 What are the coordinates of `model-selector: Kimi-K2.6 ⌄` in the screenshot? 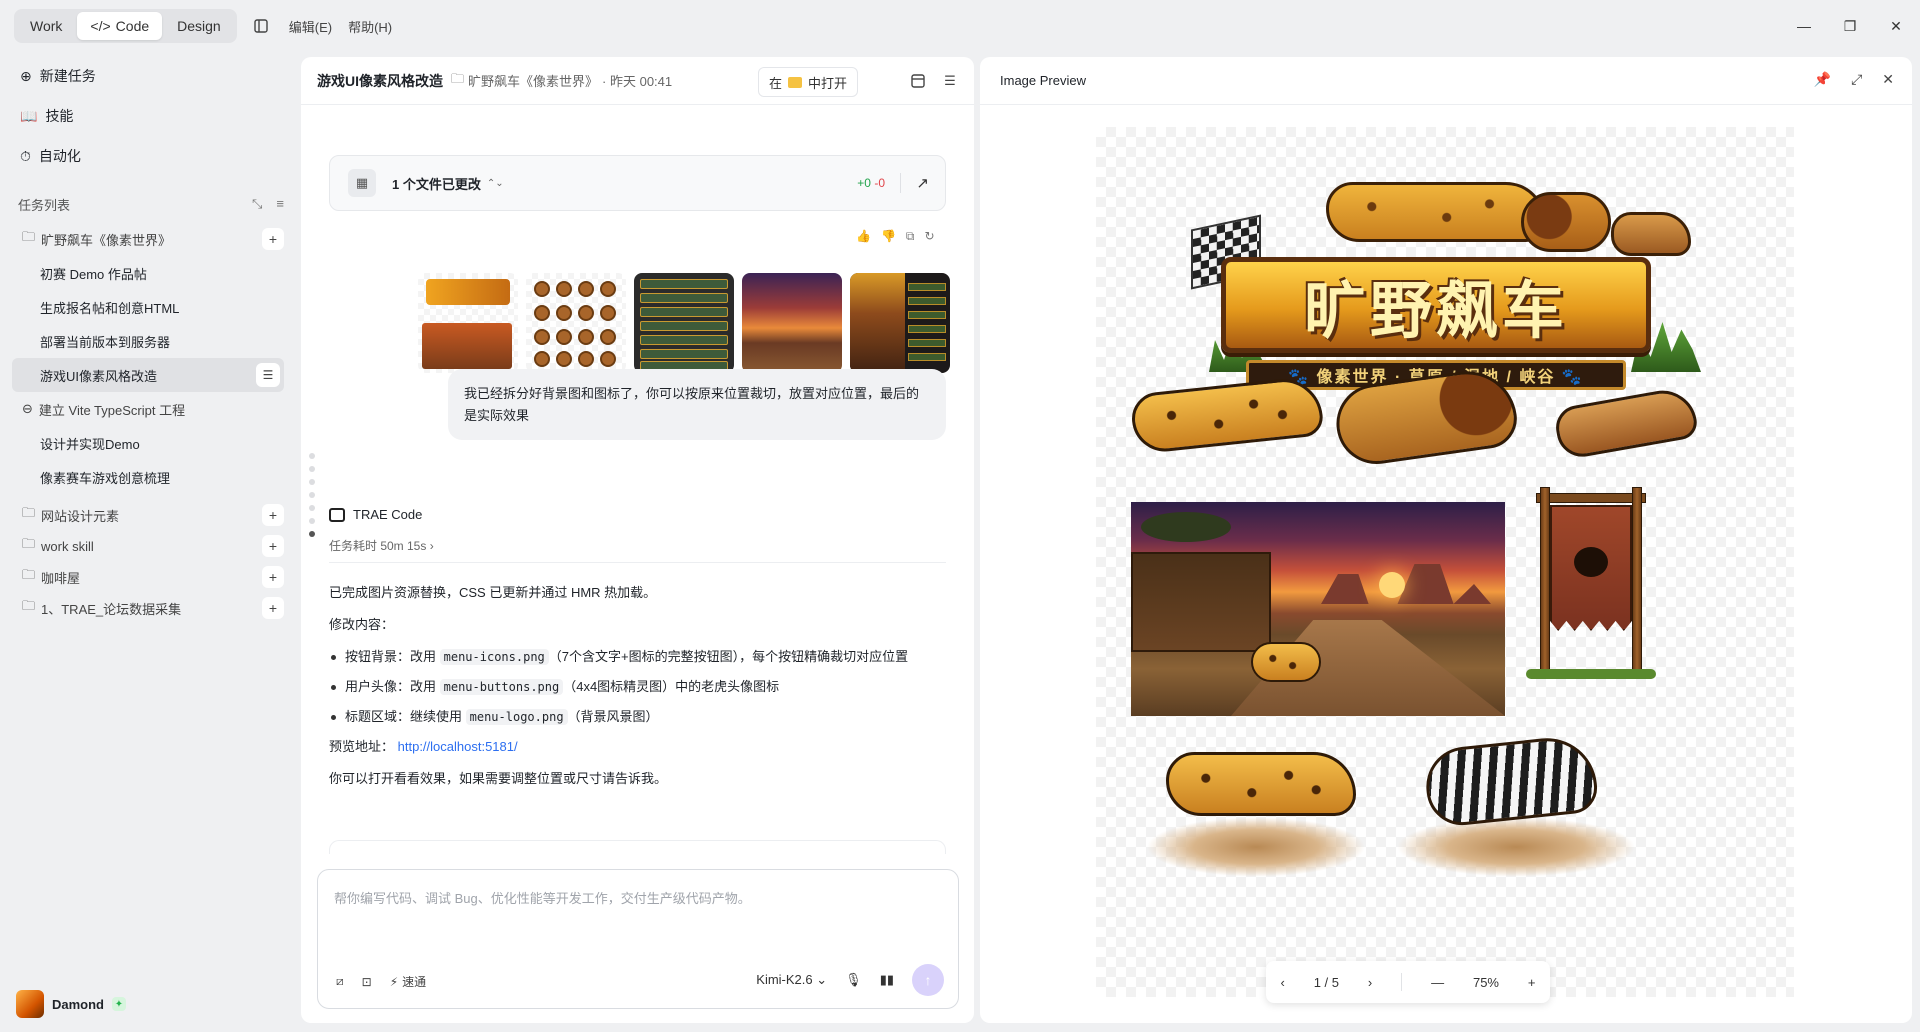 It's located at (791, 980).